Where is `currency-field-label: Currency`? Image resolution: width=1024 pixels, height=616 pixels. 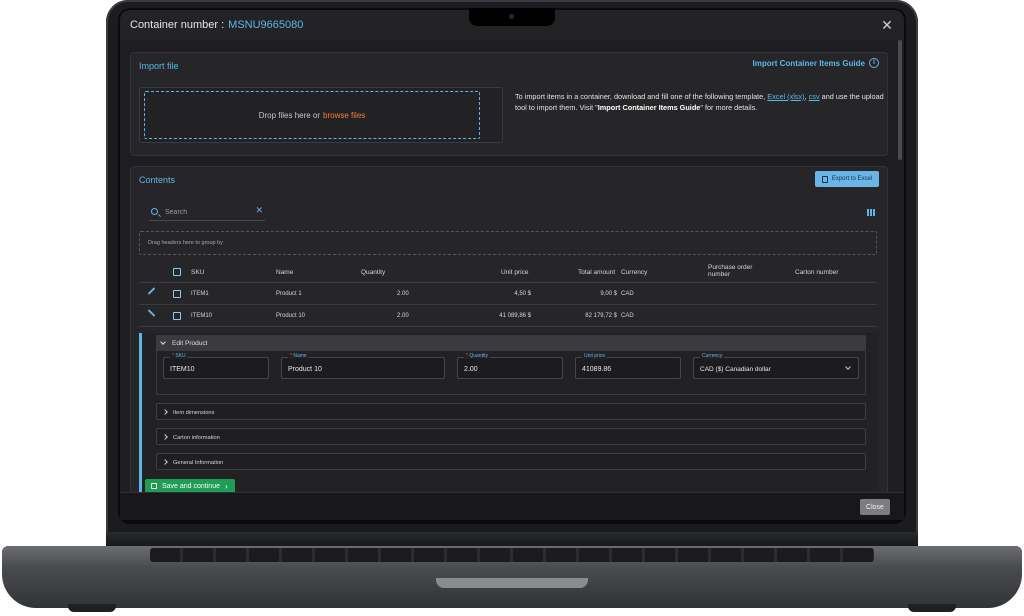
currency-field-label: Currency is located at coordinates (712, 356).